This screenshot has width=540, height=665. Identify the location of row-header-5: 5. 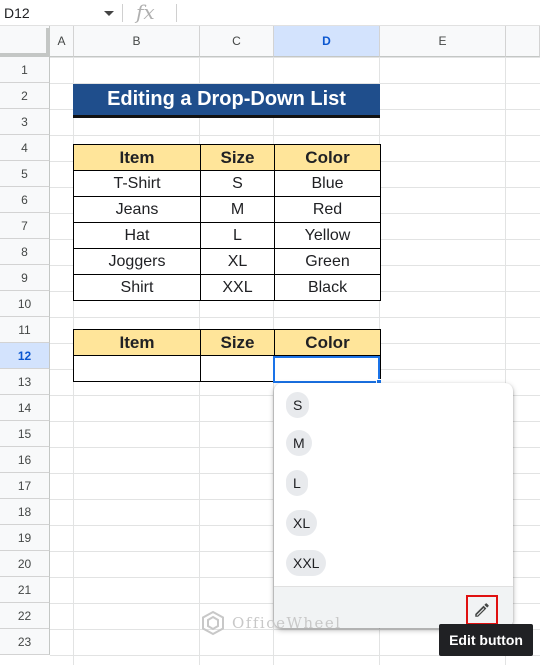
(25, 174).